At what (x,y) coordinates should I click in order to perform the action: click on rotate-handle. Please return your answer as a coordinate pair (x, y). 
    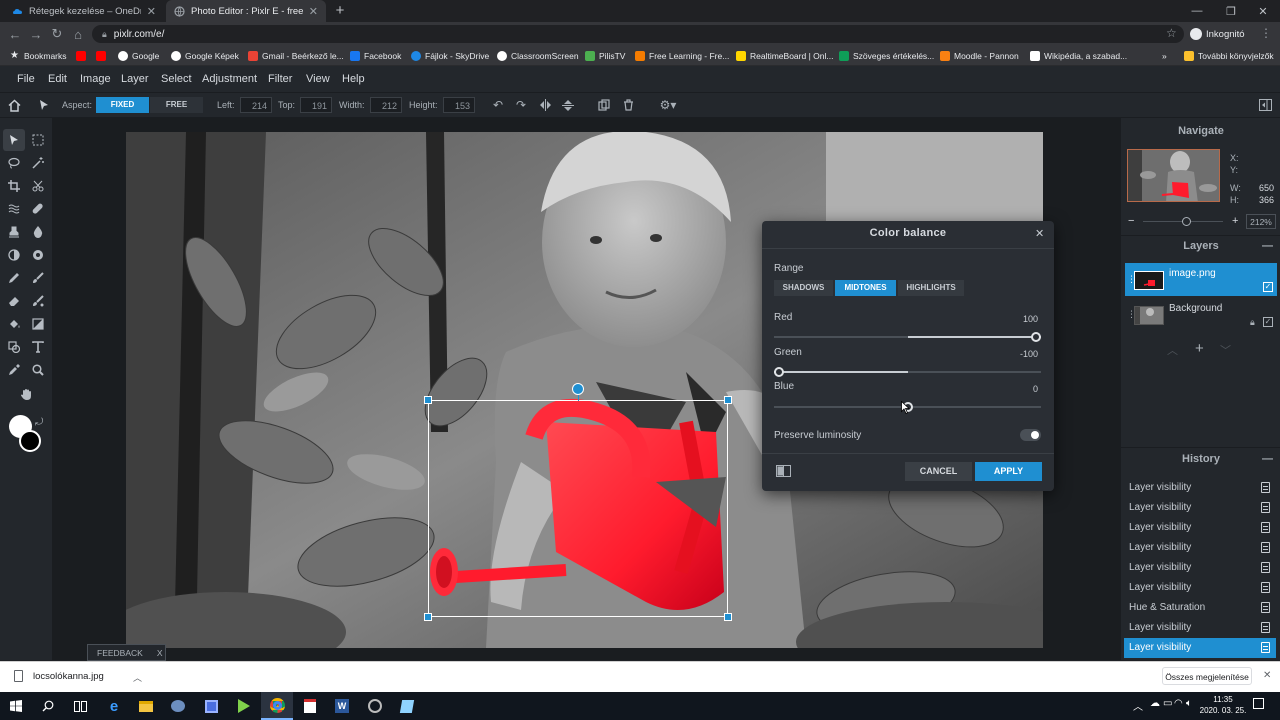
    Looking at the image, I should click on (578, 389).